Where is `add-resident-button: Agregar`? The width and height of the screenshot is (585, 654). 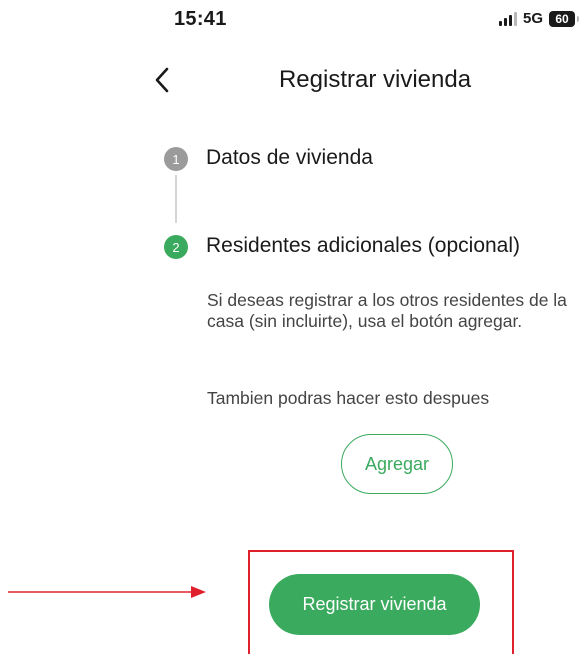
add-resident-button: Agregar is located at coordinates (397, 464).